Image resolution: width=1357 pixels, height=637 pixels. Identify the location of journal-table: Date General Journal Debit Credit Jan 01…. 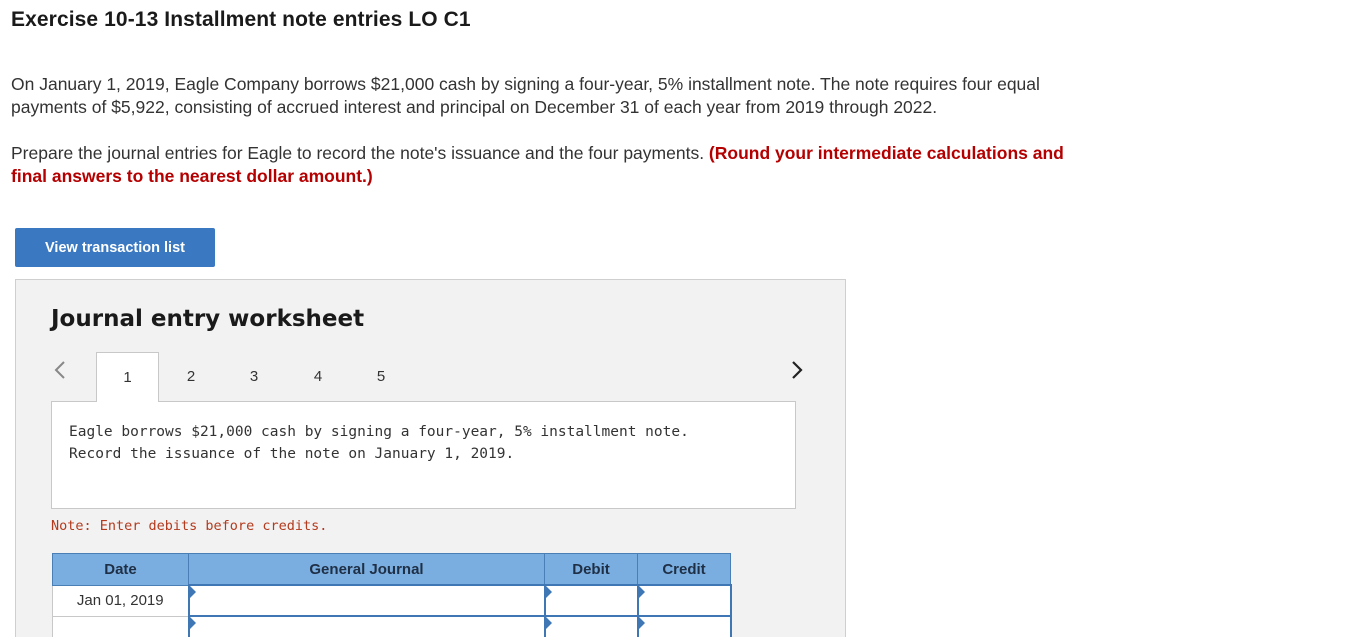
(392, 595).